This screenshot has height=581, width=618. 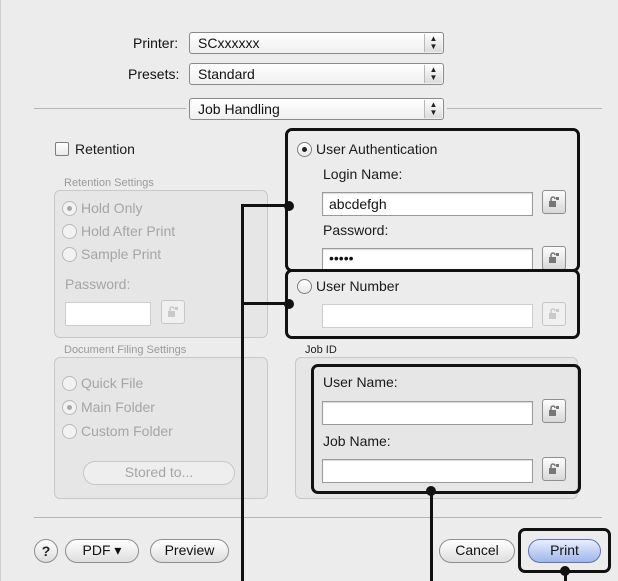 What do you see at coordinates (69, 208) in the screenshot?
I see `radio-hold-only` at bounding box center [69, 208].